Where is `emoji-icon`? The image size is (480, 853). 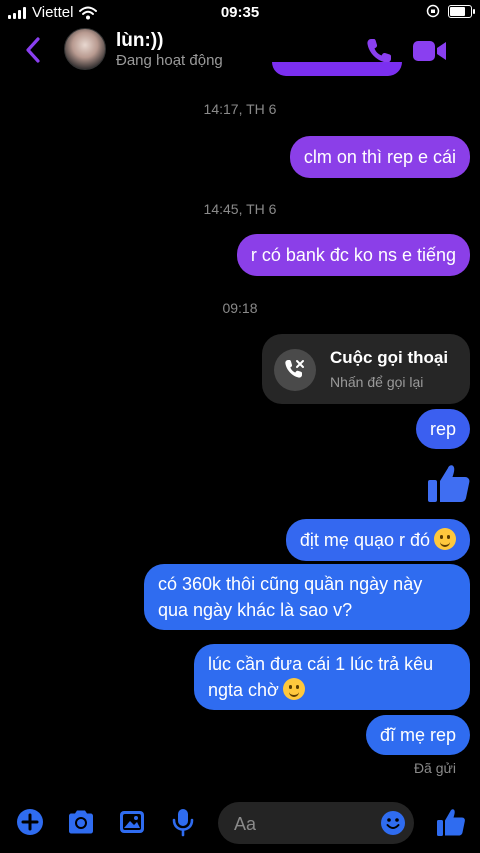
emoji-icon is located at coordinates (393, 823).